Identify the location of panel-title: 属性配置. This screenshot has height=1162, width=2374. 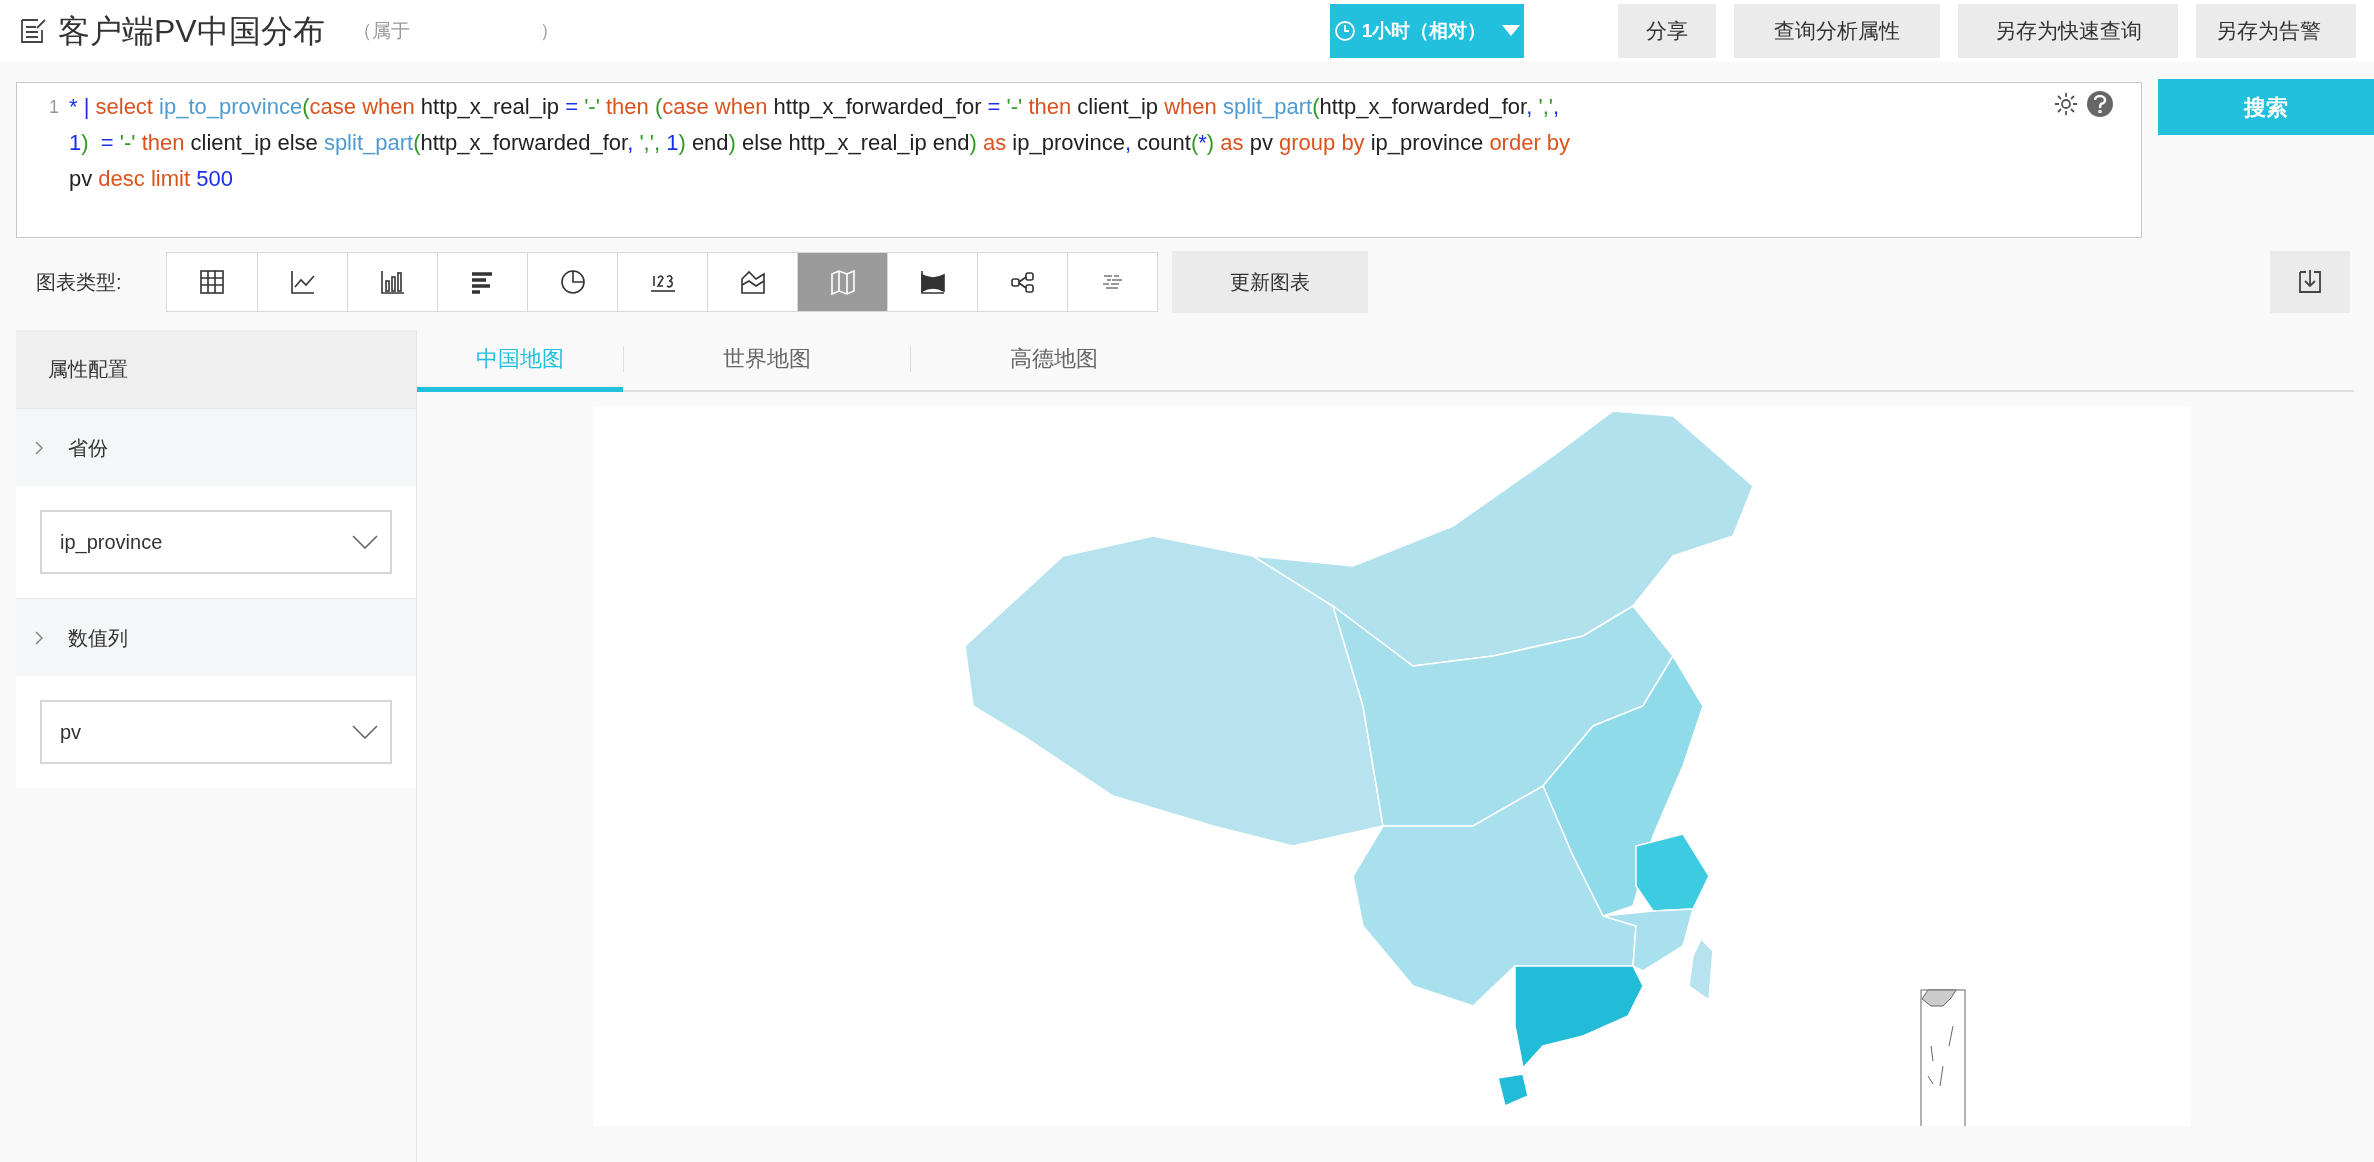
(216, 369).